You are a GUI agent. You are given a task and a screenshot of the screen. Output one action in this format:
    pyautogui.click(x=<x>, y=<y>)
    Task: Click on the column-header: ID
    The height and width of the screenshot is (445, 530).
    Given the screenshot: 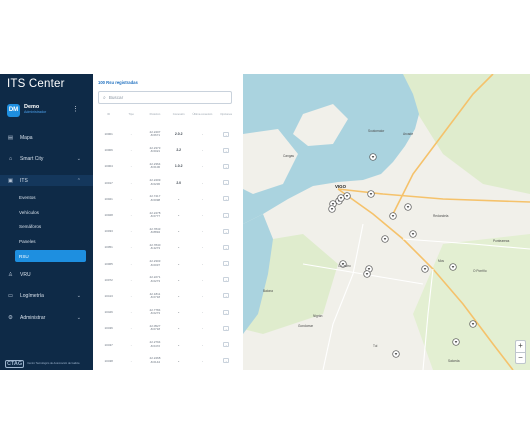 What is the action you would take?
    pyautogui.click(x=108, y=116)
    